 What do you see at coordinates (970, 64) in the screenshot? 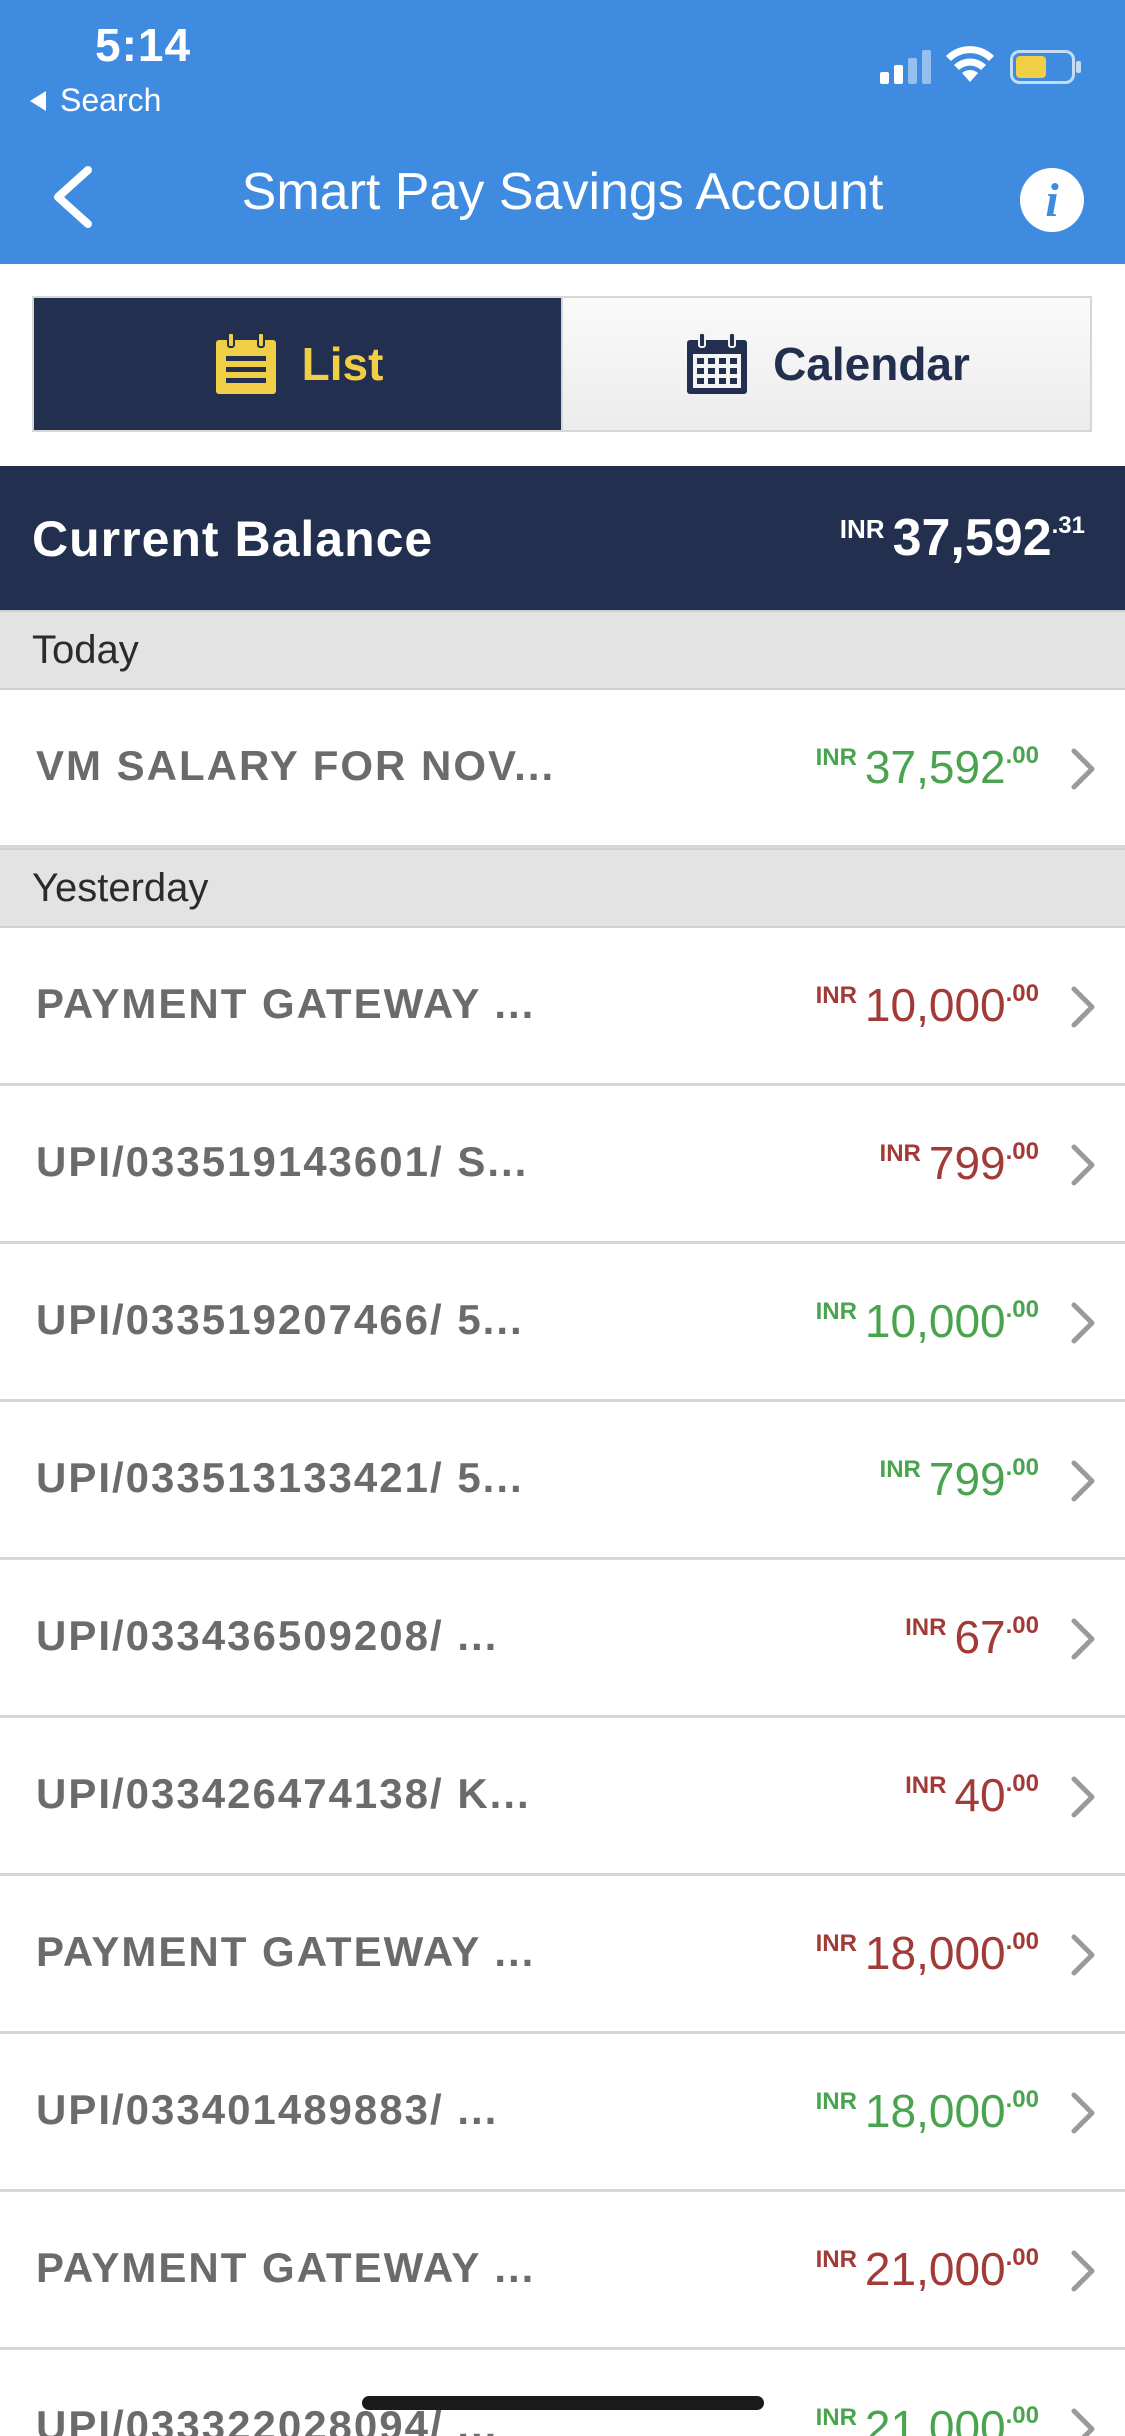
I see `wifi-icon` at bounding box center [970, 64].